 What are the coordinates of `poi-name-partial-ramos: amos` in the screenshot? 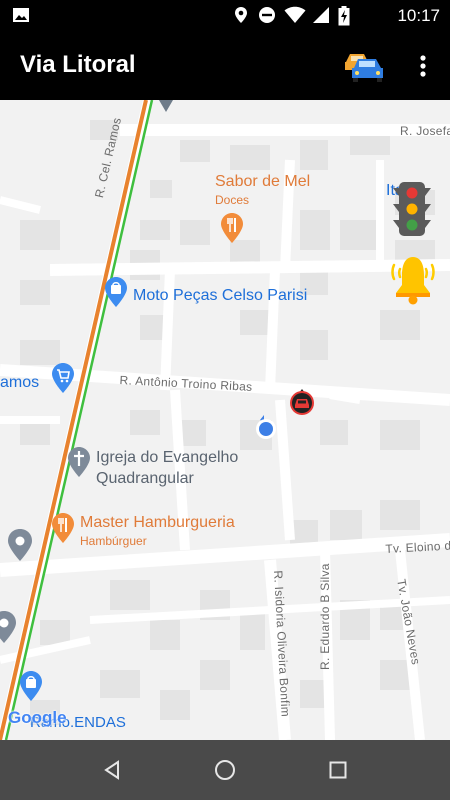 It's located at (19, 383).